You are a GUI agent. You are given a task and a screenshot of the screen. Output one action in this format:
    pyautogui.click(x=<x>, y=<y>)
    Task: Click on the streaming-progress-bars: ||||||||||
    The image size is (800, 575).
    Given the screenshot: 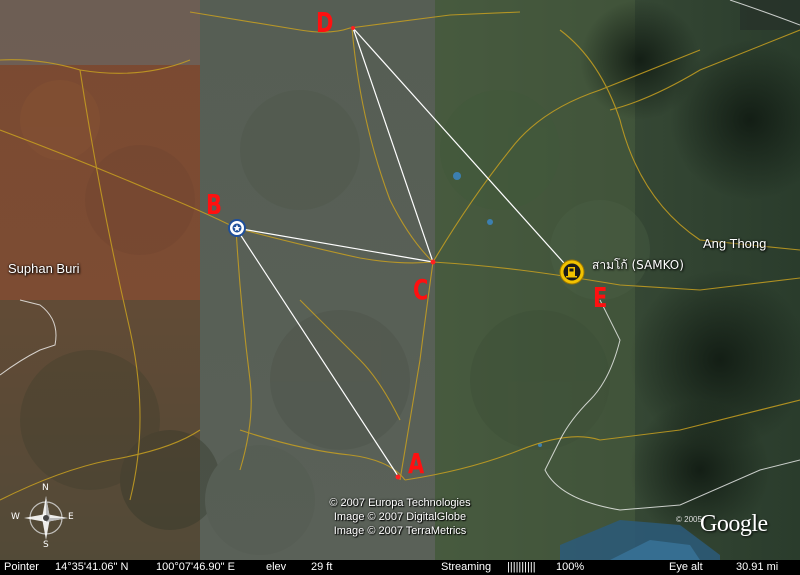 What is the action you would take?
    pyautogui.click(x=521, y=567)
    